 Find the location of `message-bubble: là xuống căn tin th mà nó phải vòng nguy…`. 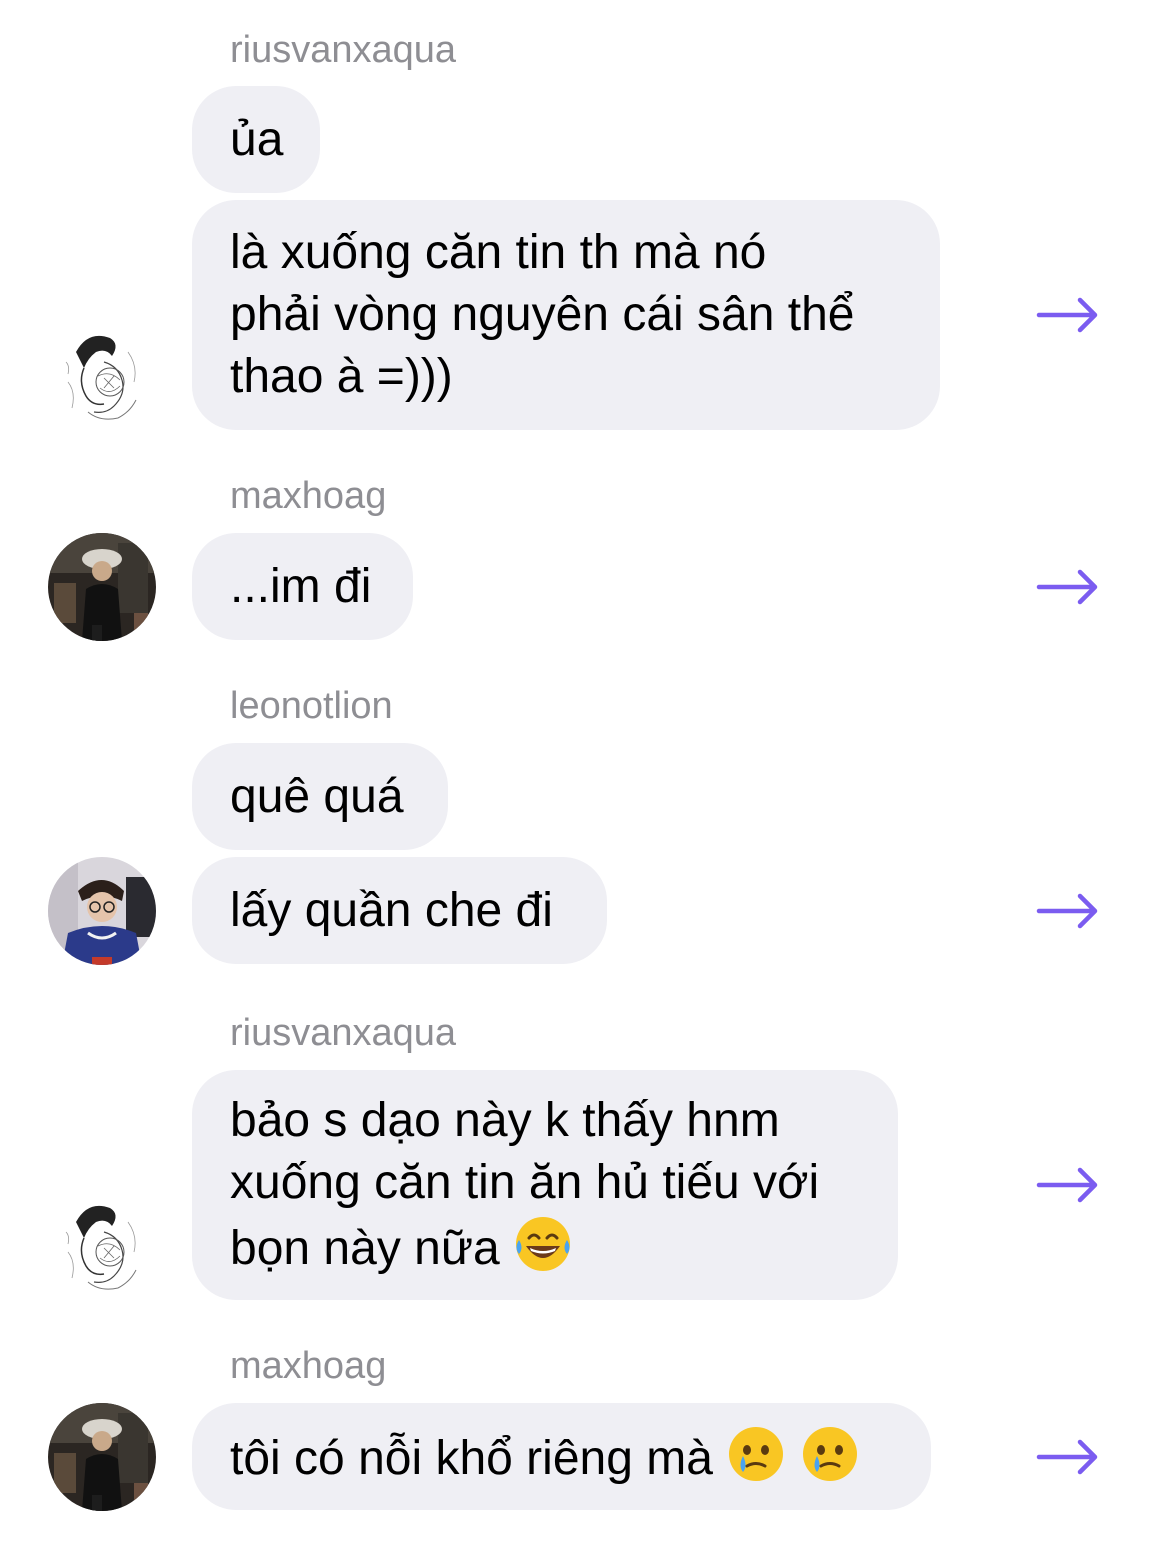

message-bubble: là xuống căn tin th mà nó phải vòng nguy… is located at coordinates (566, 315).